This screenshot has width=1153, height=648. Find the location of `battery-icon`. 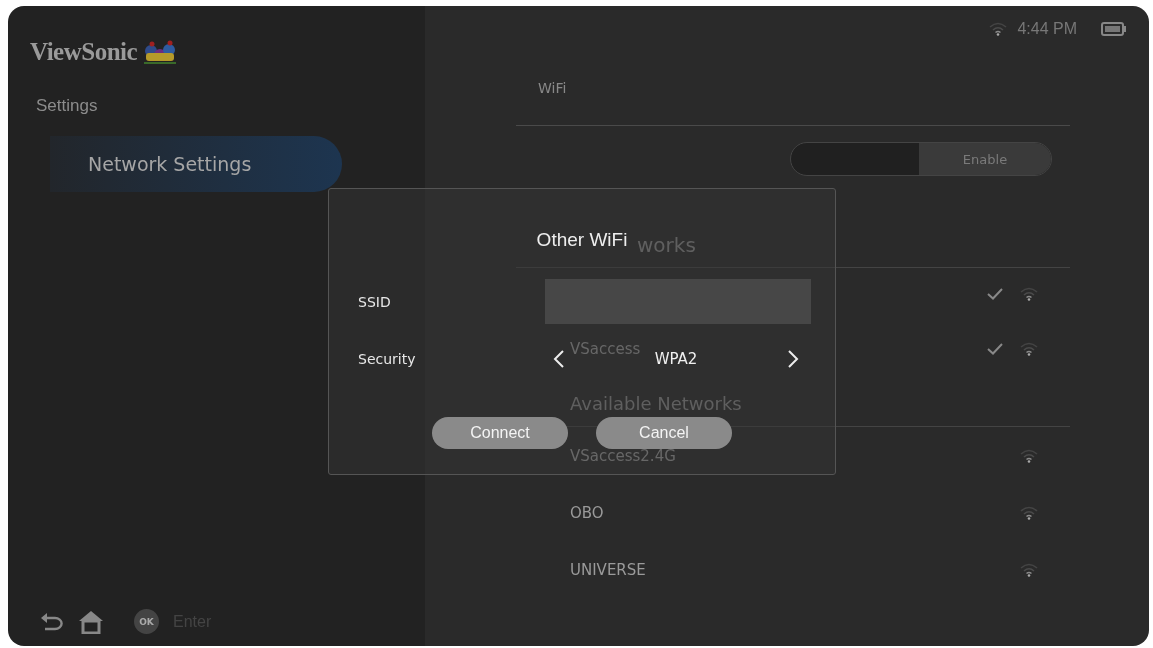

battery-icon is located at coordinates (1114, 28).